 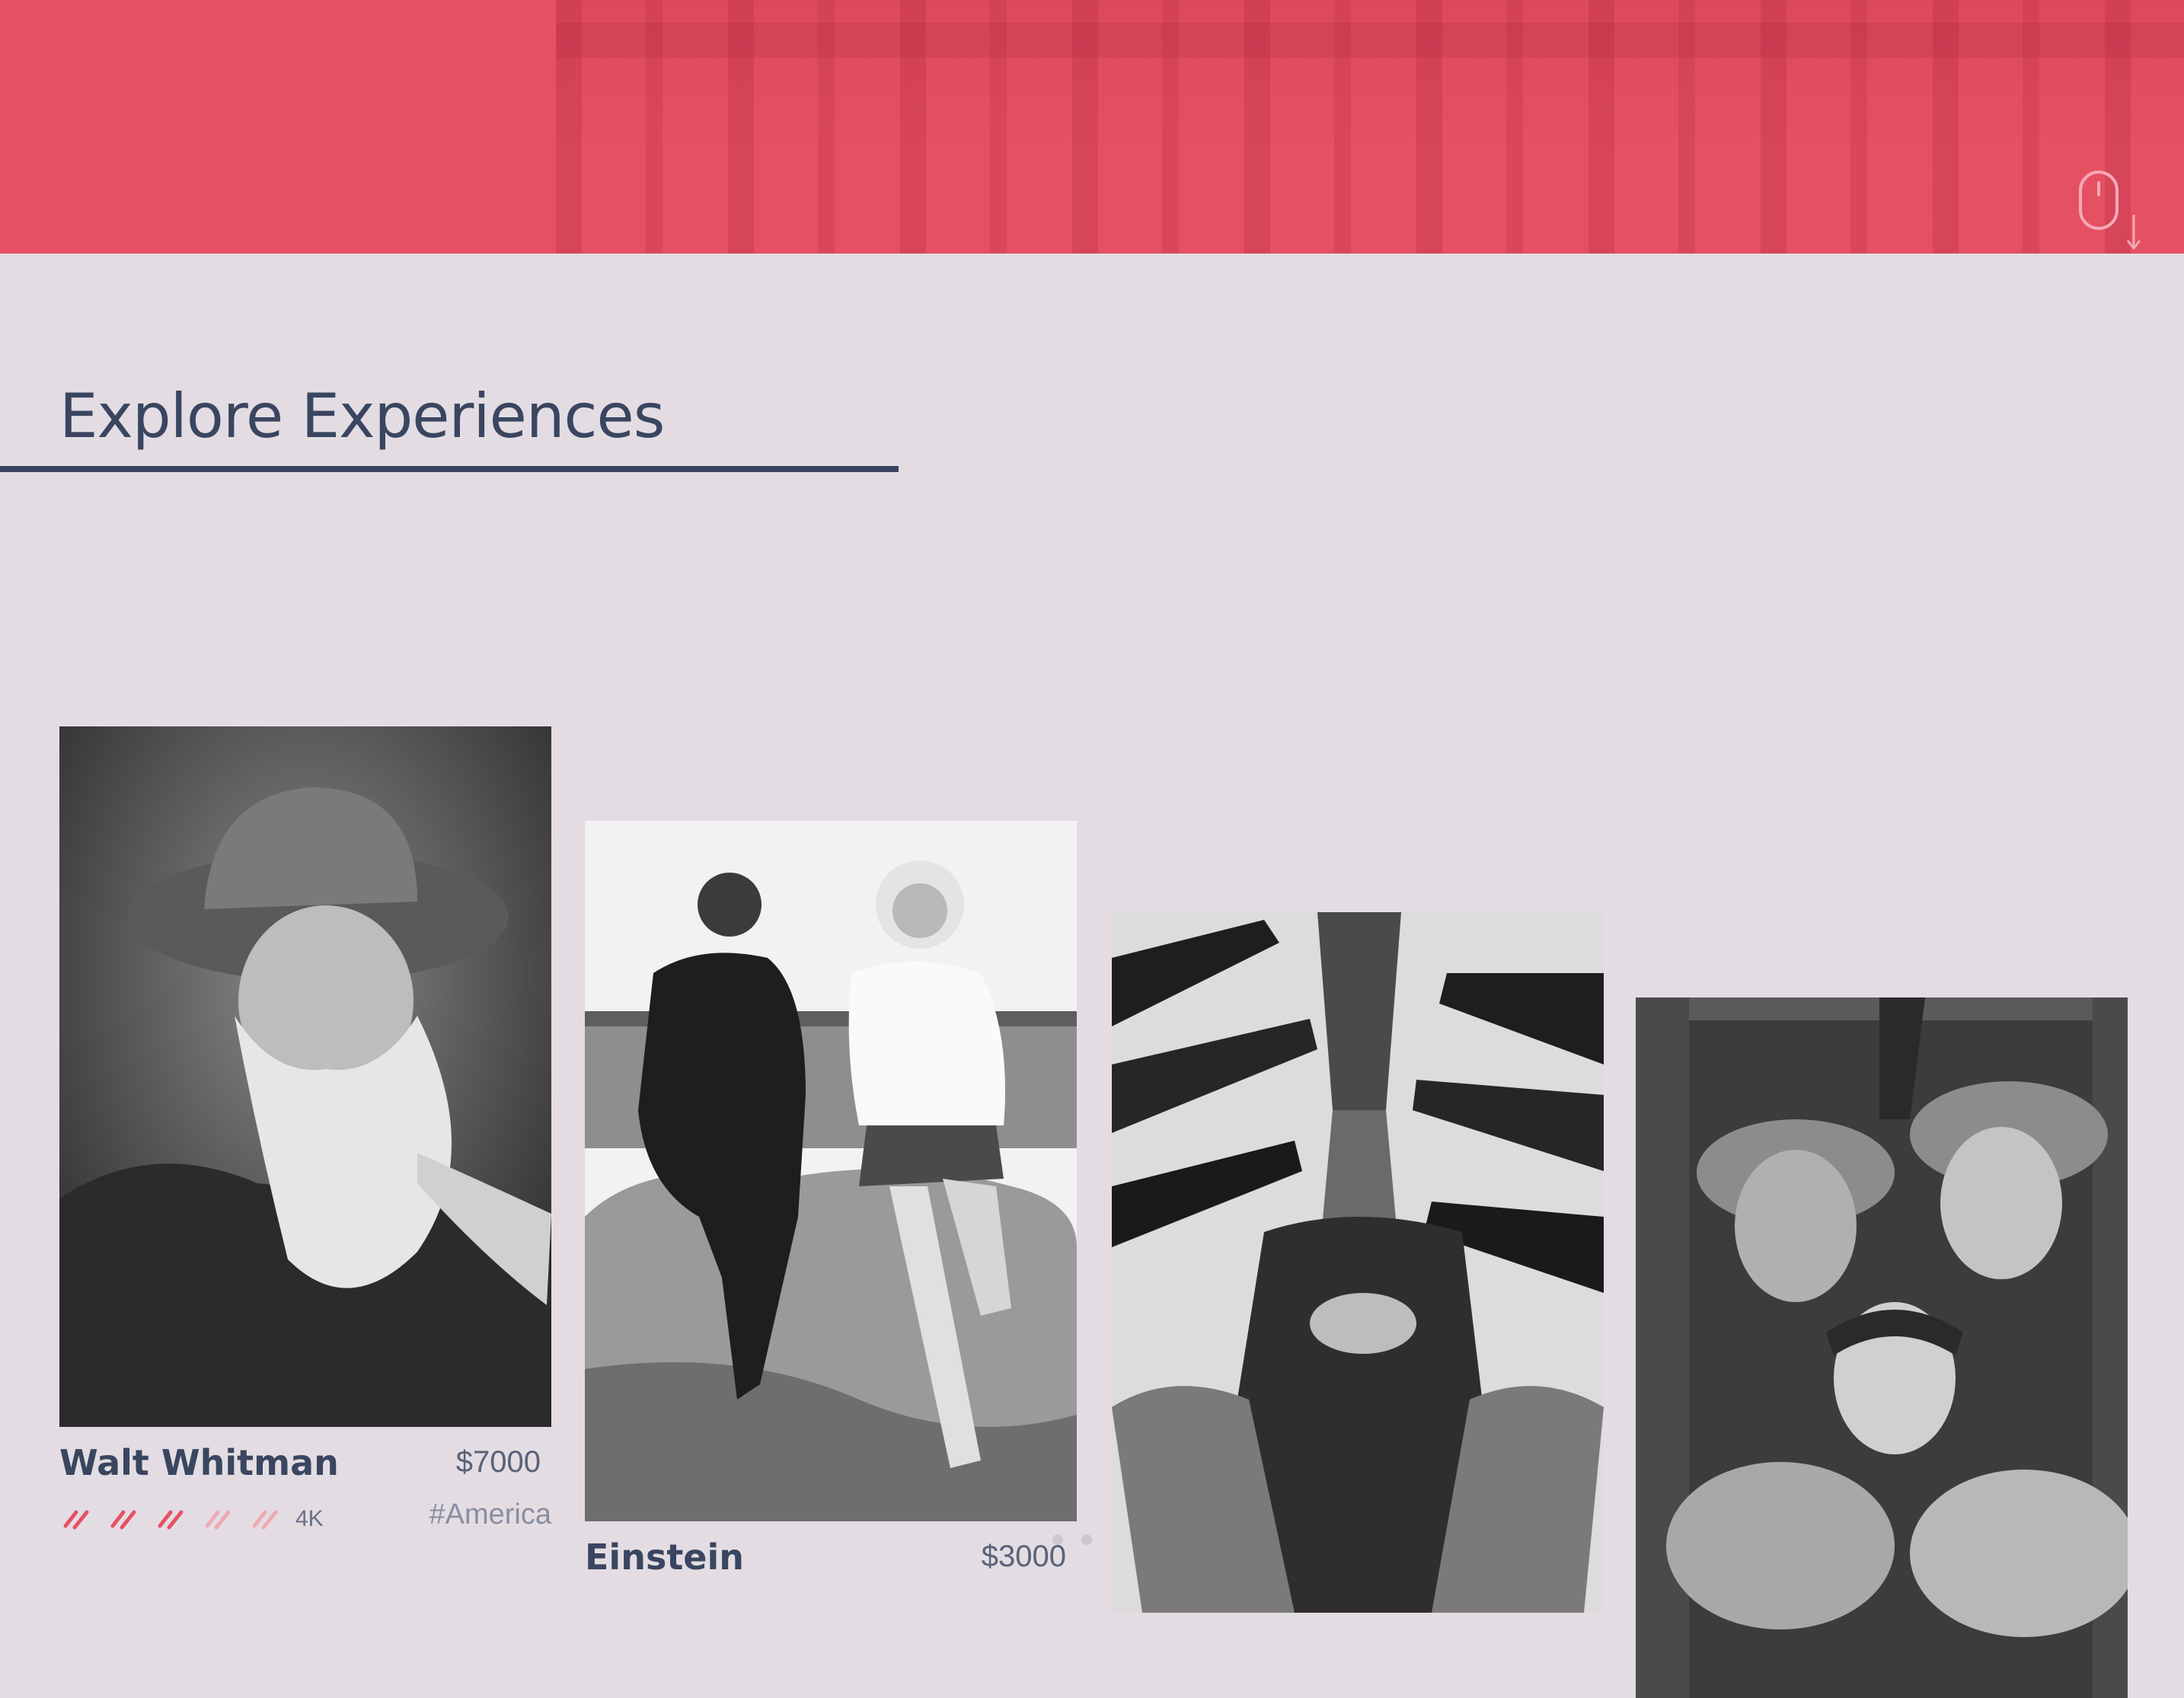 What do you see at coordinates (309, 1518) in the screenshot?
I see `rating-count: 4K` at bounding box center [309, 1518].